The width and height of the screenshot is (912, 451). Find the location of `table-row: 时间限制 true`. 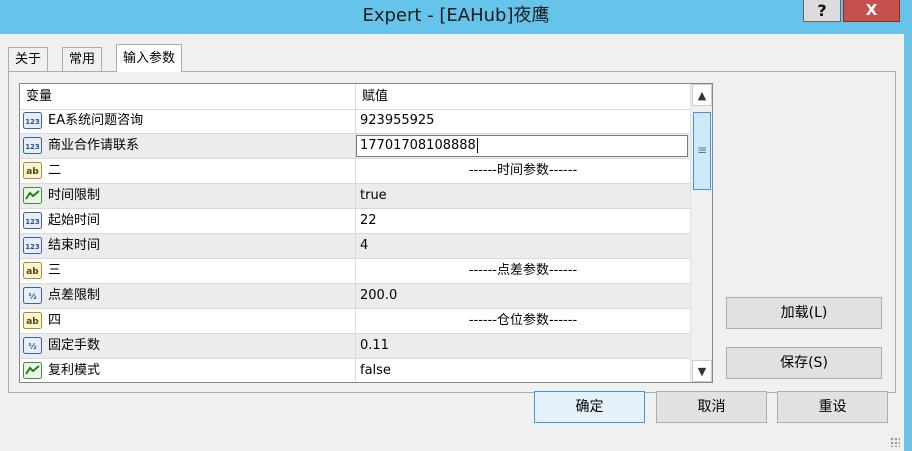

table-row: 时间限制 true is located at coordinates (355, 196).